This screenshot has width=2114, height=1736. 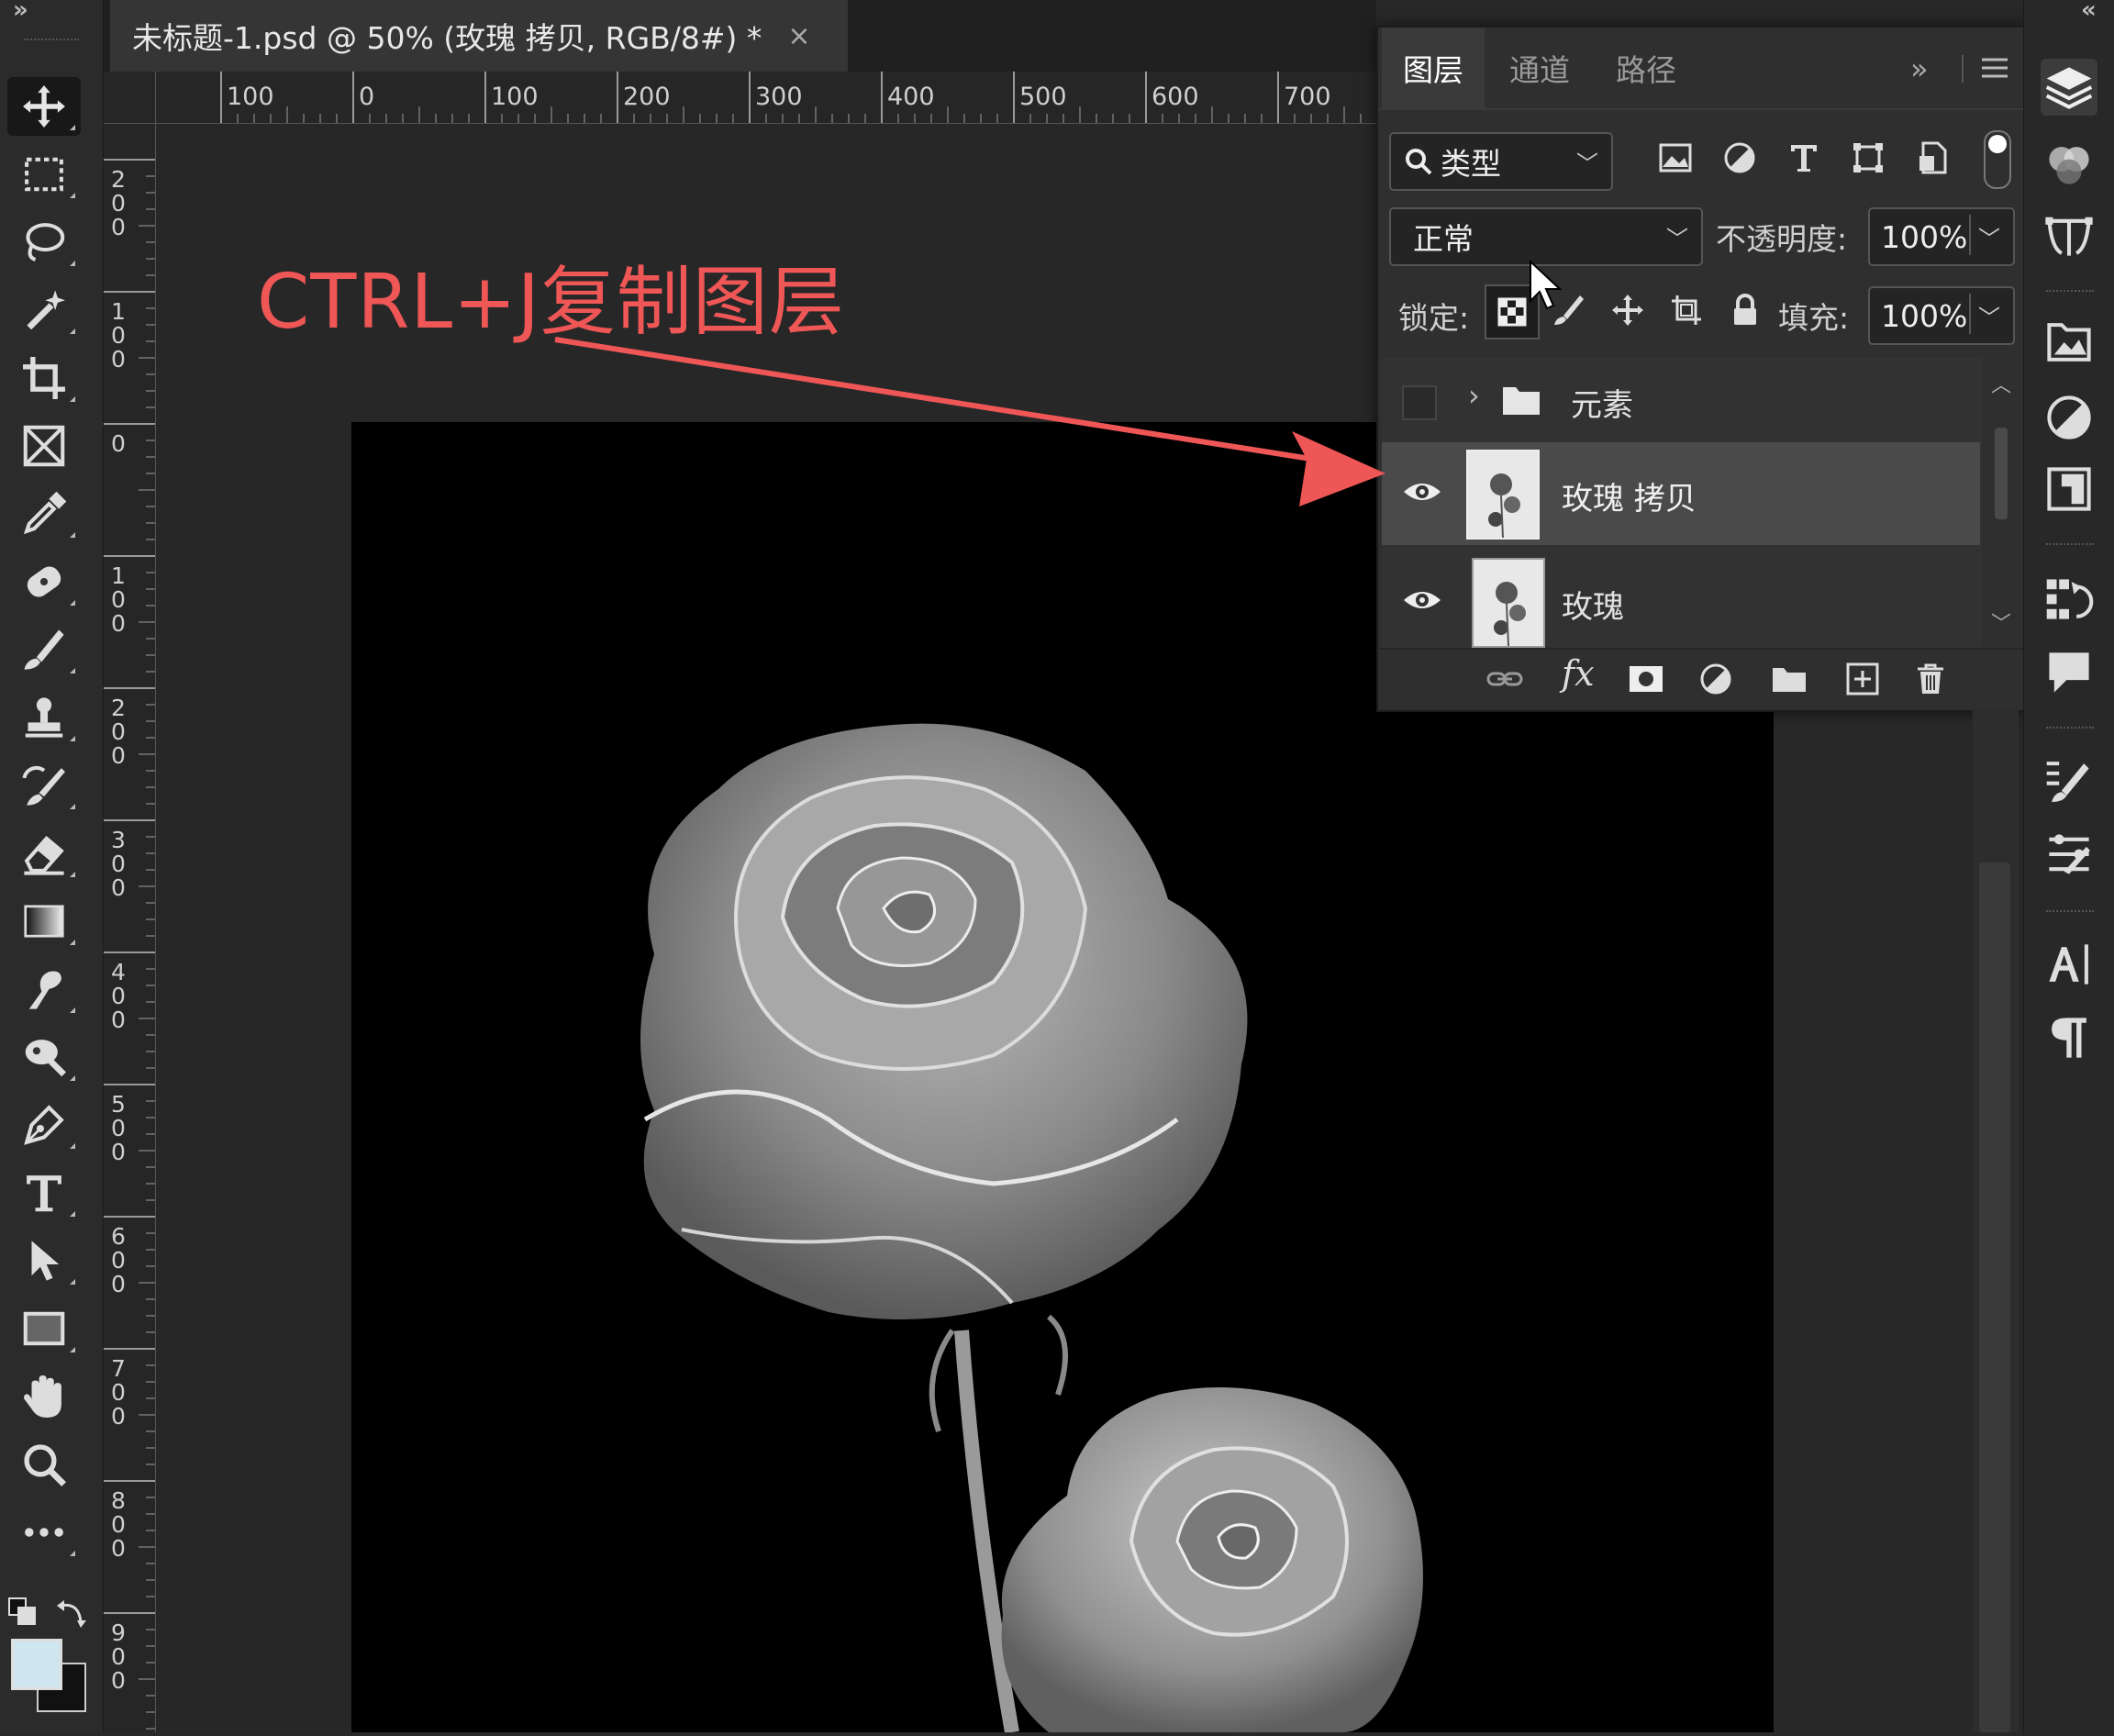 I want to click on dodge-tool-button, so click(x=44, y=1057).